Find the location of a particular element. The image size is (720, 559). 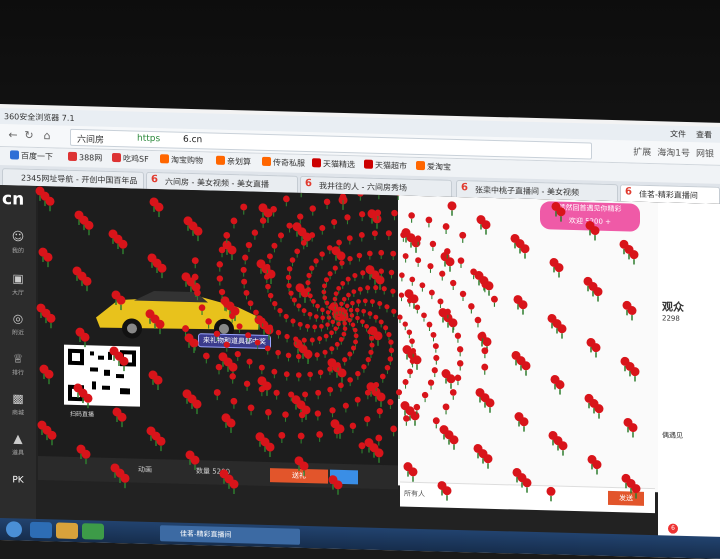

audience-title: 观众 is located at coordinates (673, 307).